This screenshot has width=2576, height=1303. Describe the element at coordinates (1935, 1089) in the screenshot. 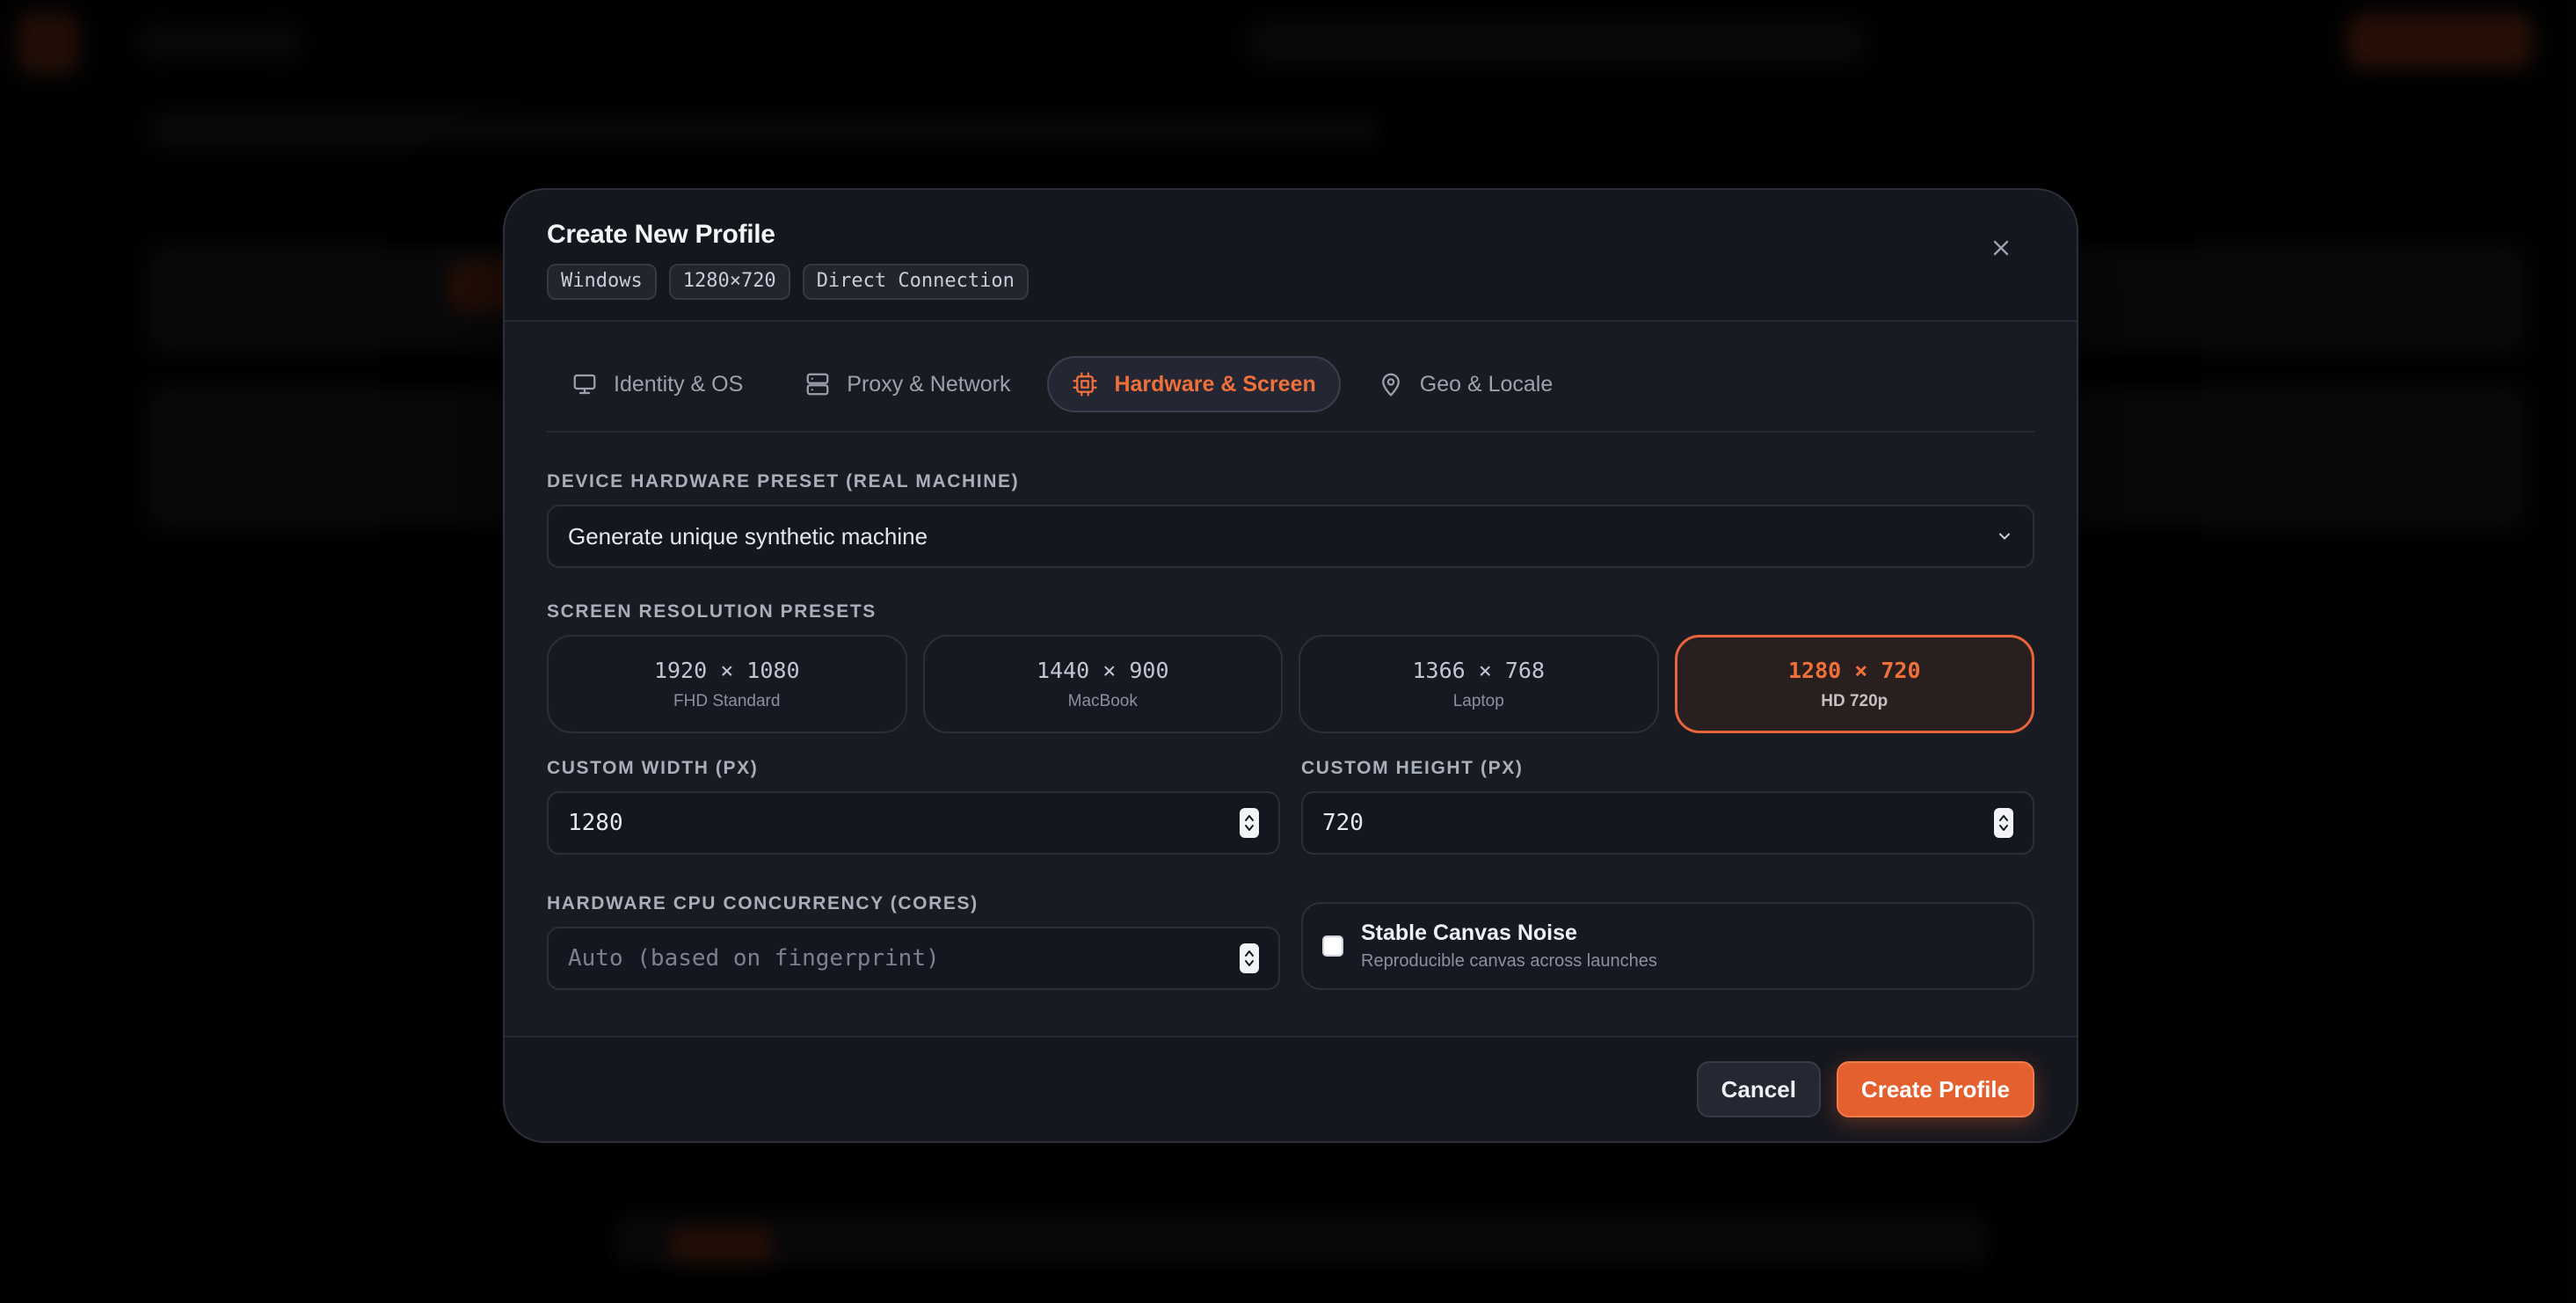

I see `create-profile-button: Create Profile` at that location.